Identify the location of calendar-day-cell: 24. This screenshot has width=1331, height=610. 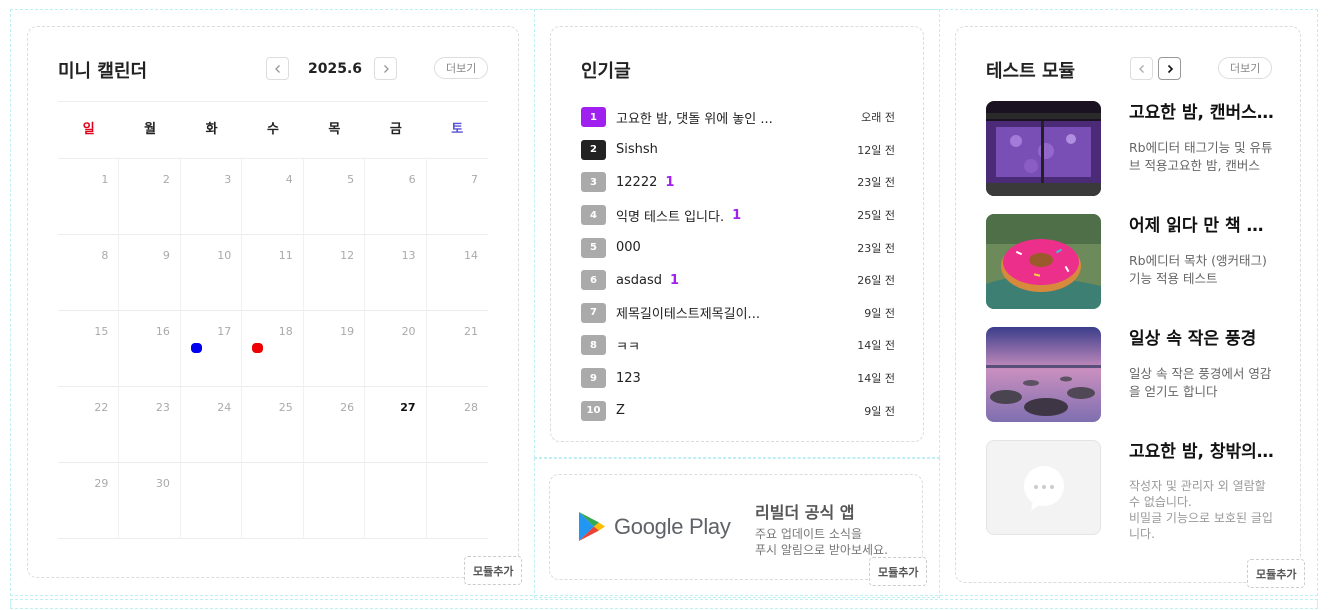
(211, 425).